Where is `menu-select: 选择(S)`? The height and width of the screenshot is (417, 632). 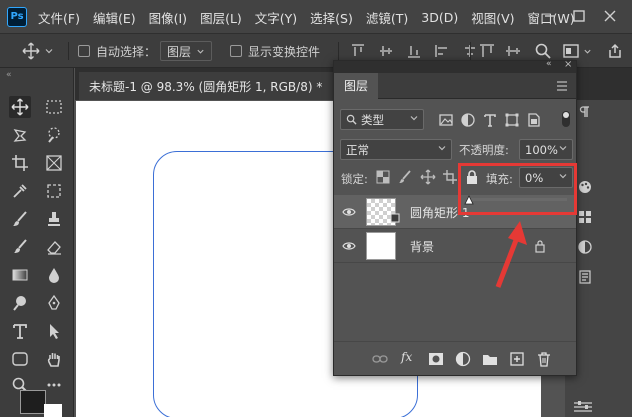 menu-select: 选择(S) is located at coordinates (331, 17).